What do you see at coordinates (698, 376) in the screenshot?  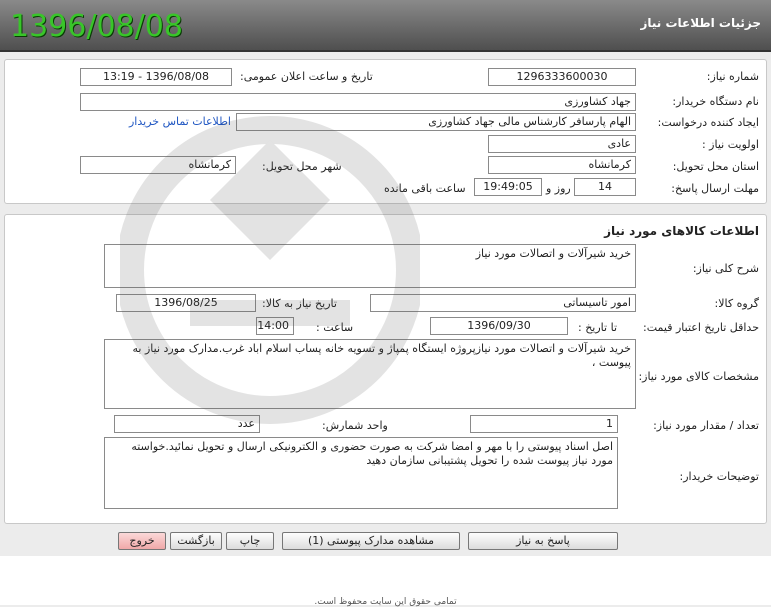 I see `spec-label: مشخصات کالای مورد نیاز:` at bounding box center [698, 376].